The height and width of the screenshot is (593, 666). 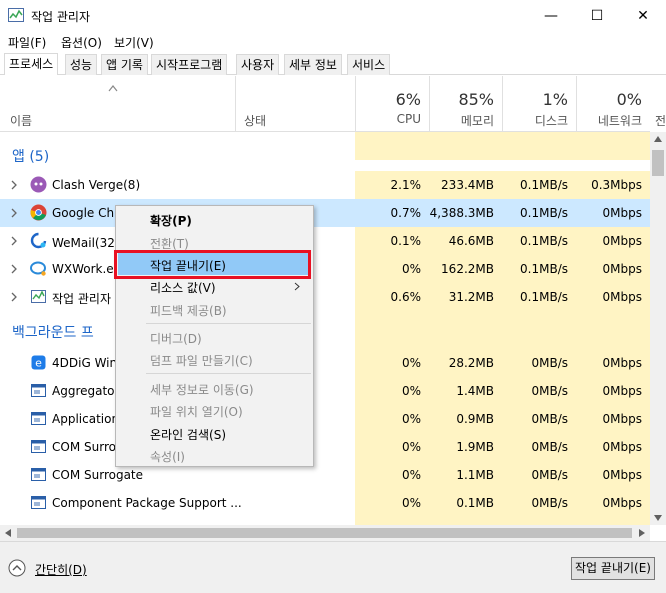 What do you see at coordinates (325, 213) in the screenshot?
I see `table-row-selected: Google Chr 0.7% 4,388.3MB 0.1MB/s 0Mbps` at bounding box center [325, 213].